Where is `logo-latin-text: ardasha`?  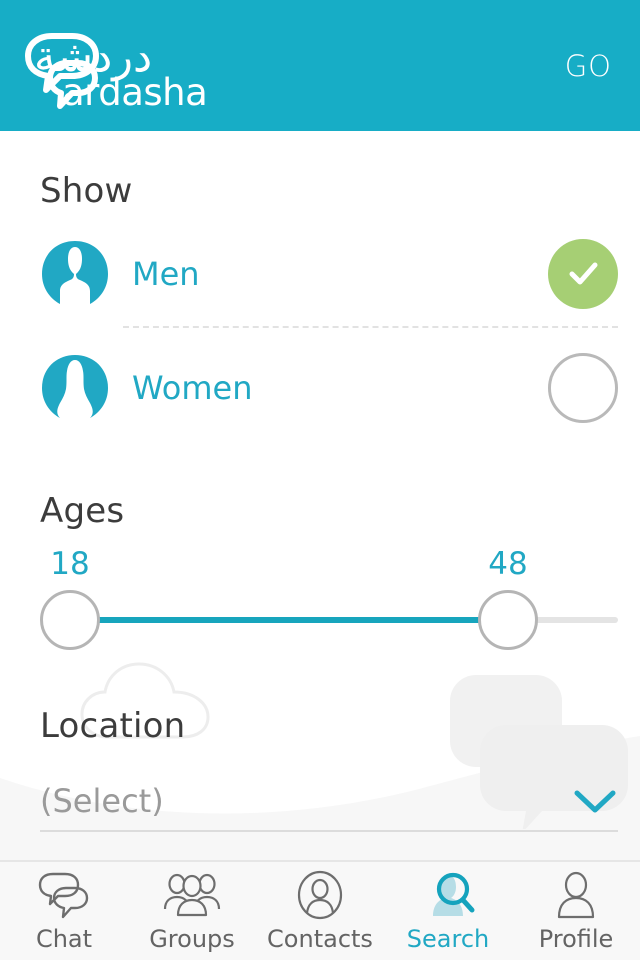
logo-latin-text: ardasha is located at coordinates (135, 92).